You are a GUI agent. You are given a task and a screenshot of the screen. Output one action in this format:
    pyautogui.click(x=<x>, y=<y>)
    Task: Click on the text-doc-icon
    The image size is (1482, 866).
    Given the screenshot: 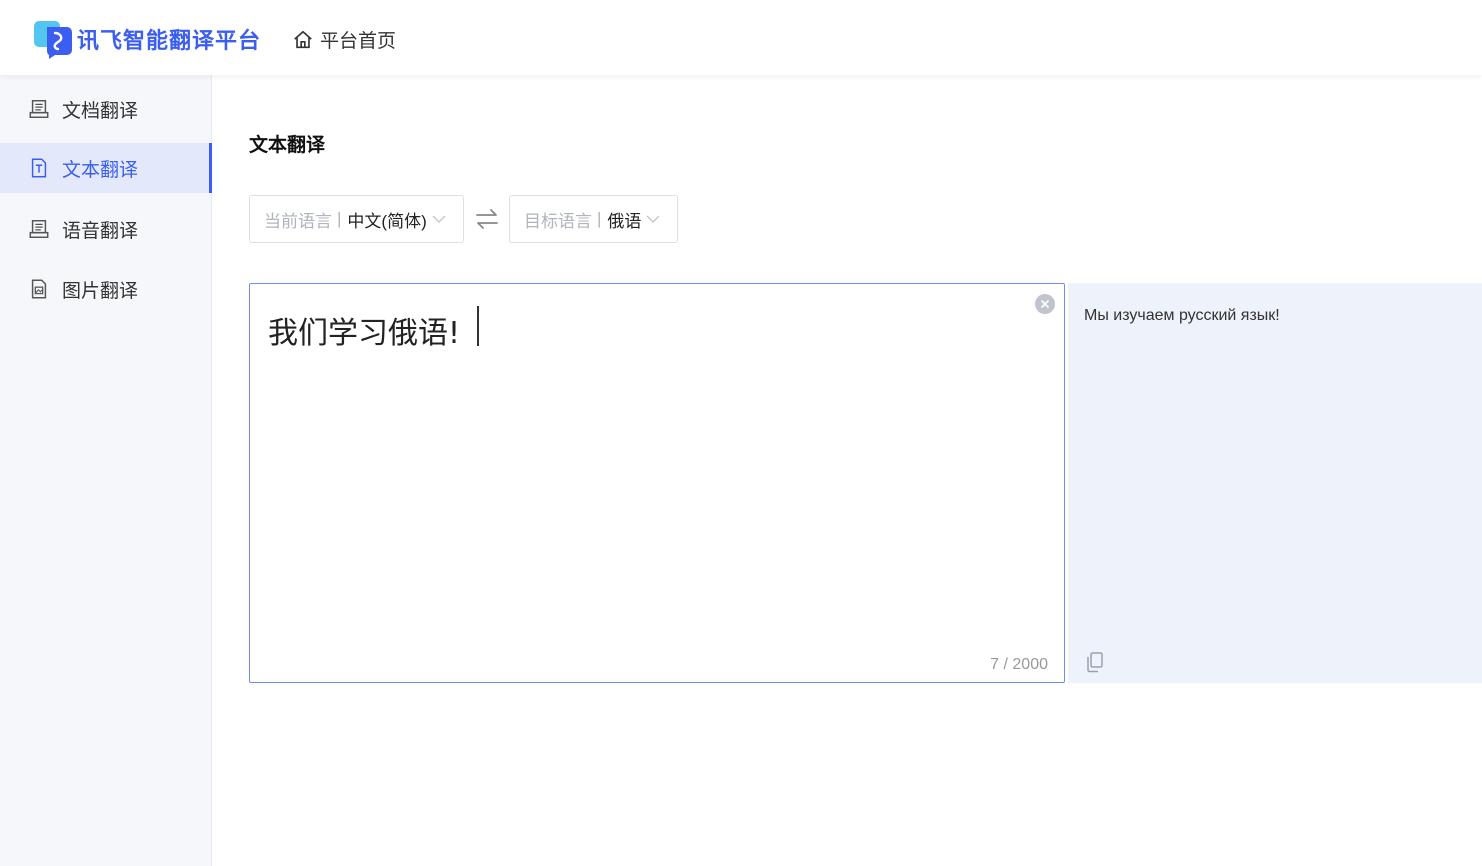 What is the action you would take?
    pyautogui.click(x=39, y=168)
    